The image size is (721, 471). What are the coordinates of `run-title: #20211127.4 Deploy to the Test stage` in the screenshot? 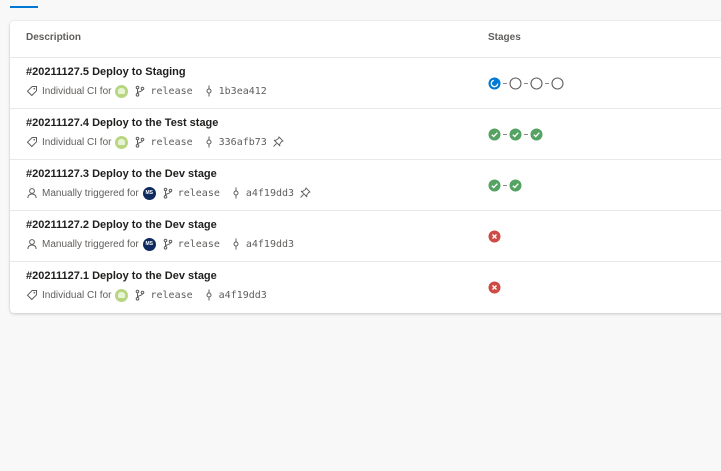 It's located at (122, 123).